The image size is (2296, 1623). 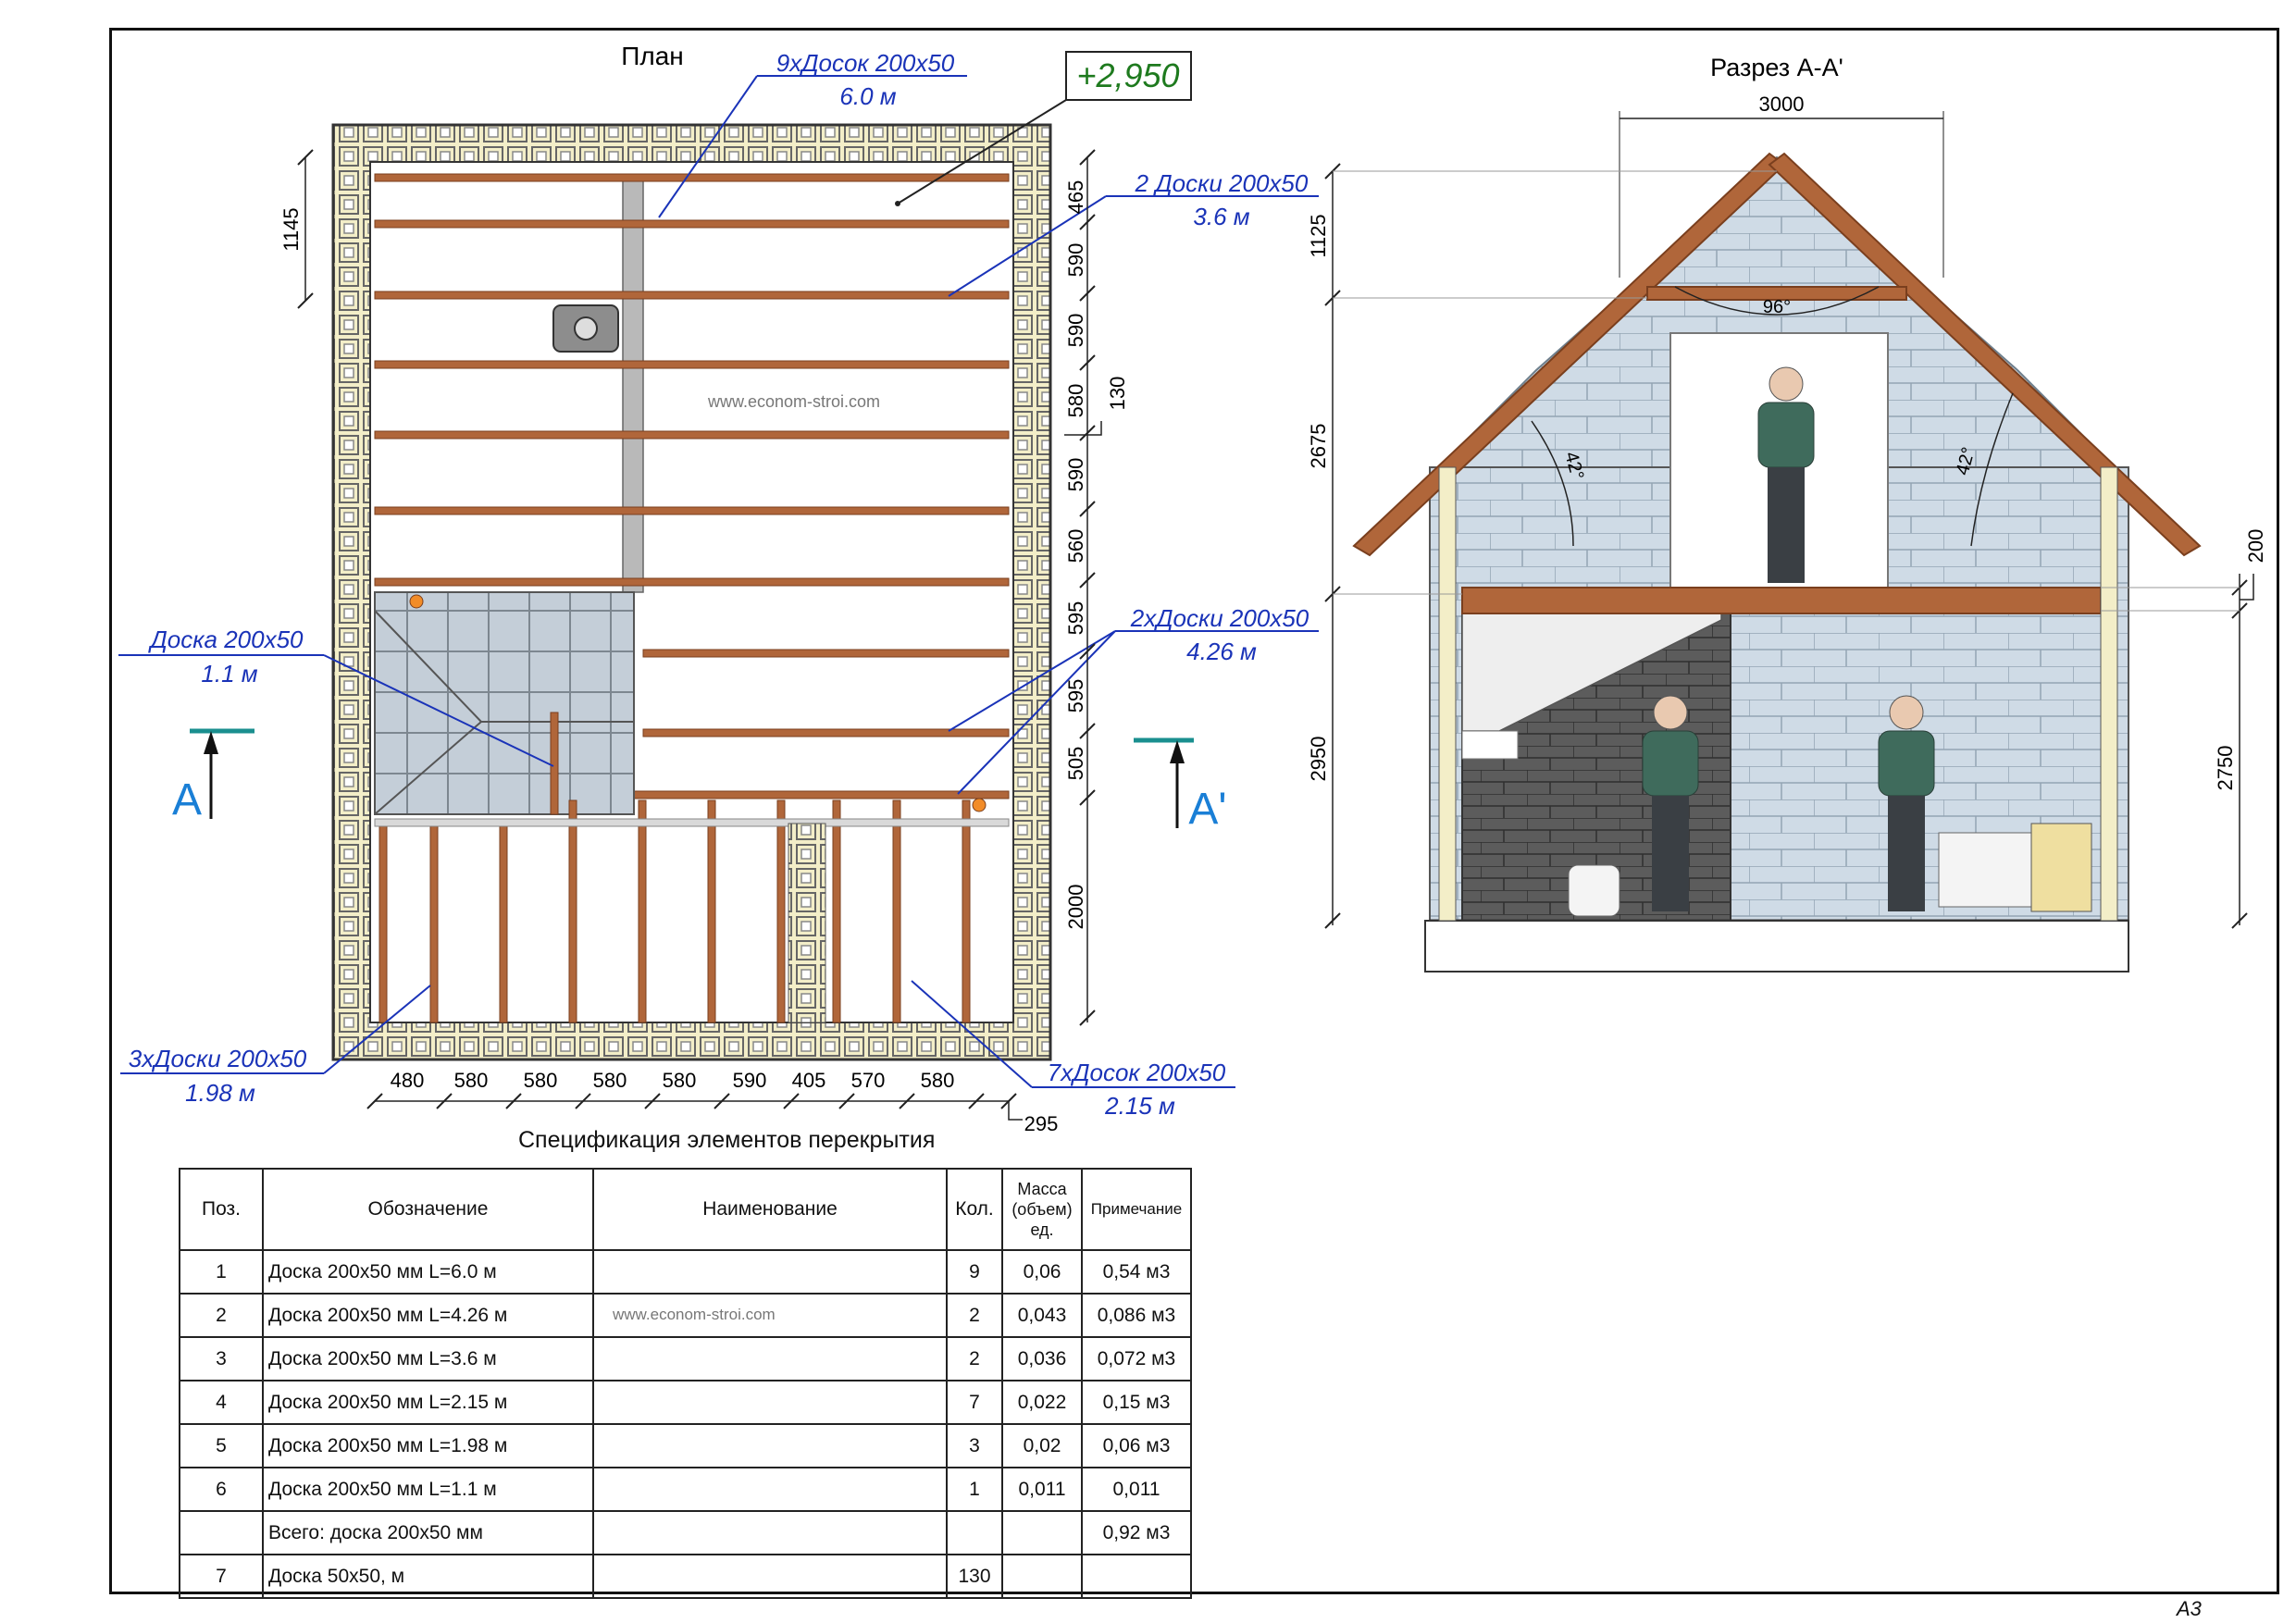 What do you see at coordinates (2061, 867) in the screenshot?
I see `nightstand` at bounding box center [2061, 867].